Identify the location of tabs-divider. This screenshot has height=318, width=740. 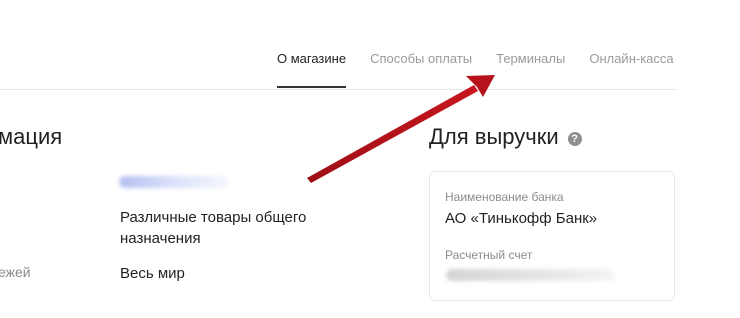
(338, 89).